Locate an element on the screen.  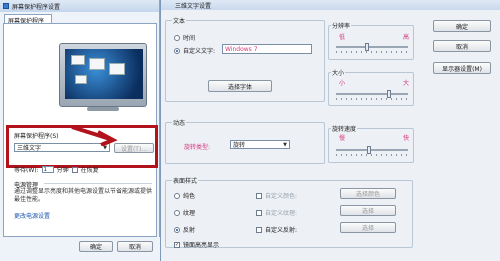
power-description: 通过调整显示亮度和其他电源设置以节省能源或提供最佳性能。 is located at coordinates (83, 195).